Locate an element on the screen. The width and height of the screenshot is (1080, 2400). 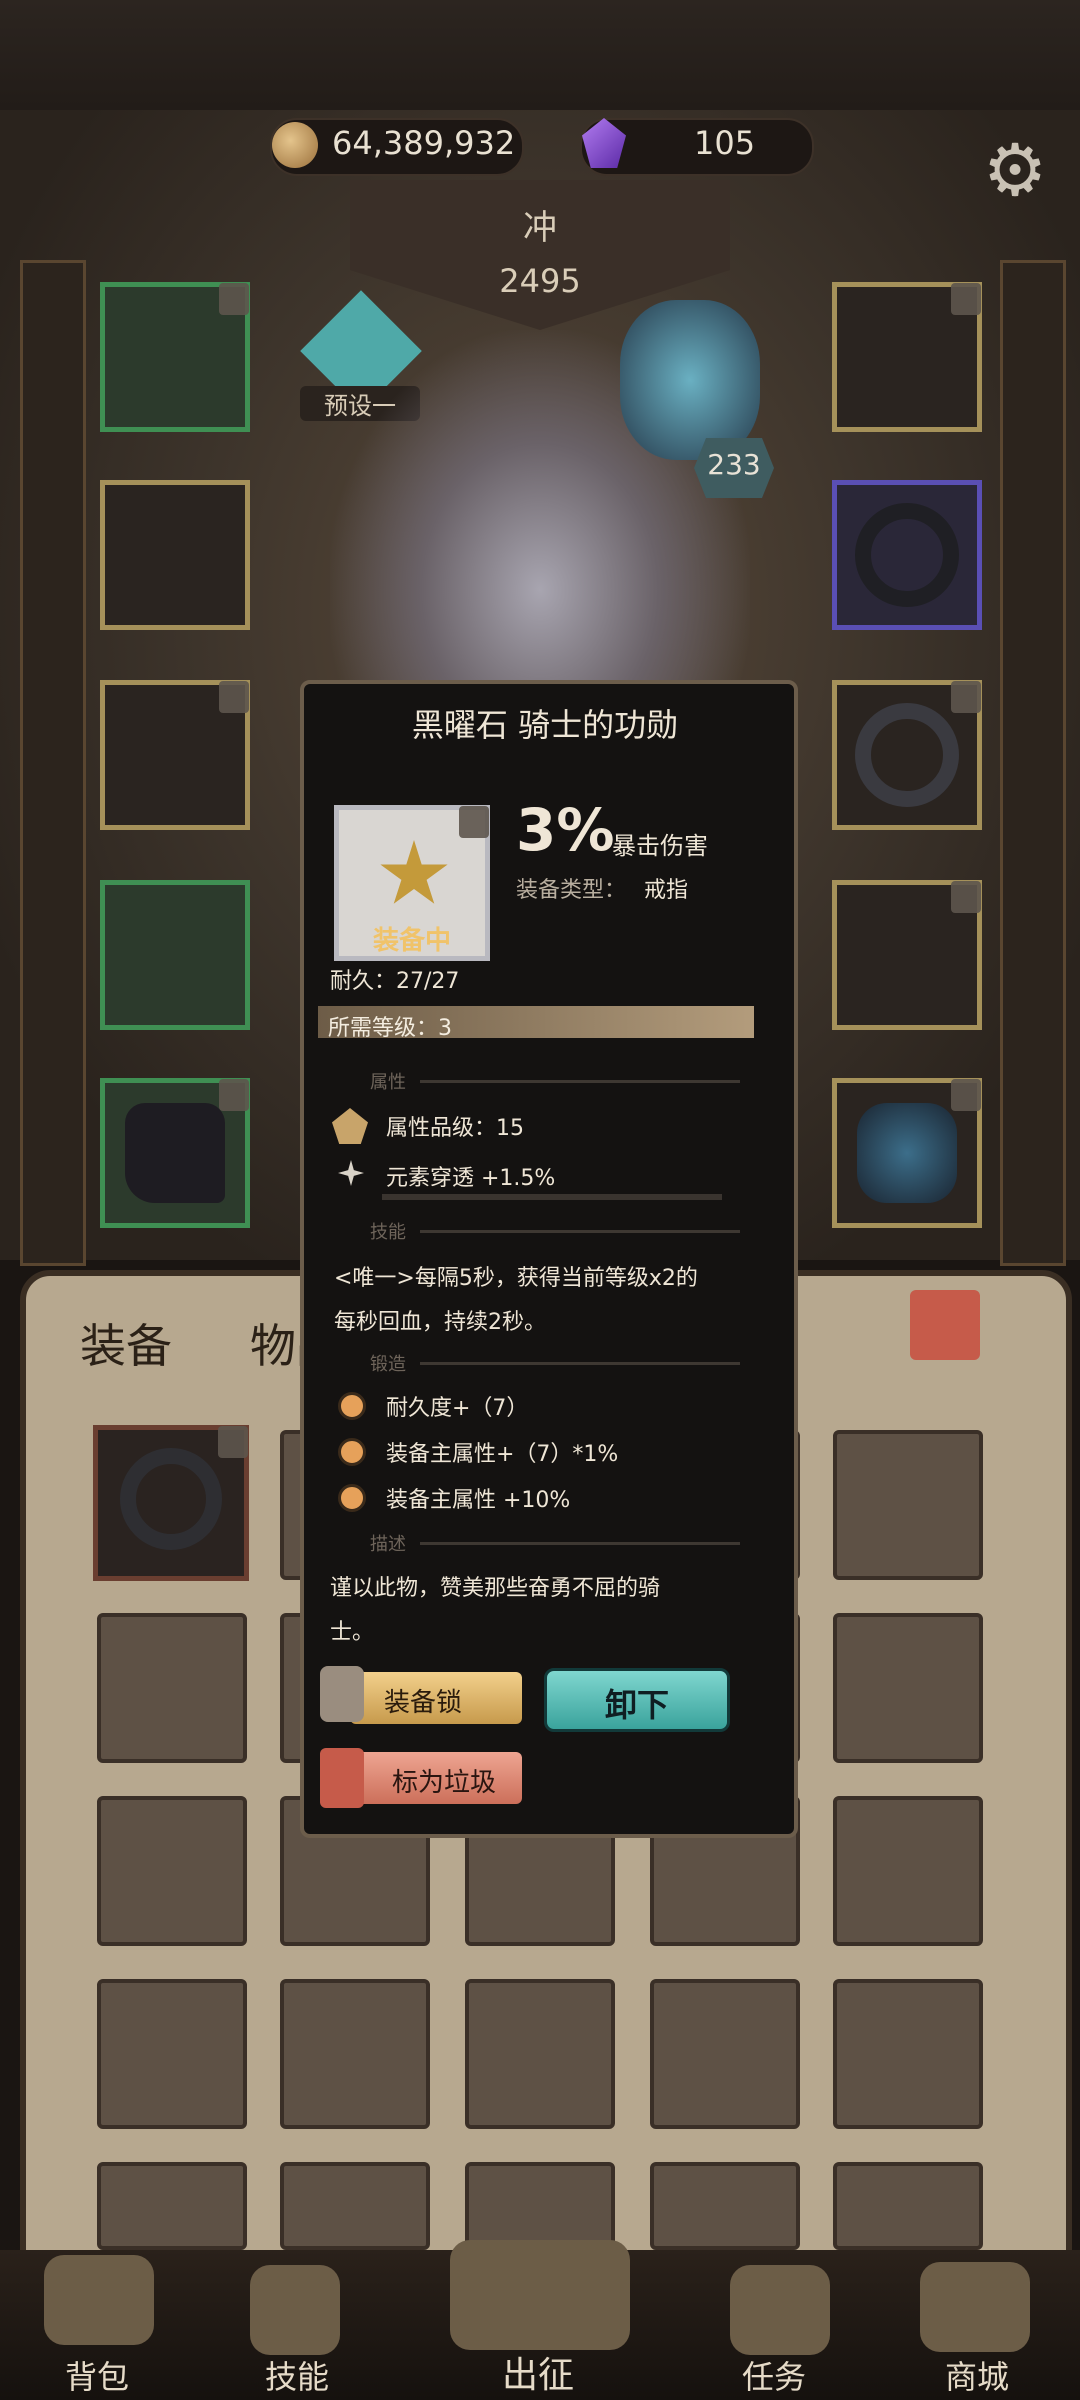
equip-slot-helmet is located at coordinates (907, 1153).